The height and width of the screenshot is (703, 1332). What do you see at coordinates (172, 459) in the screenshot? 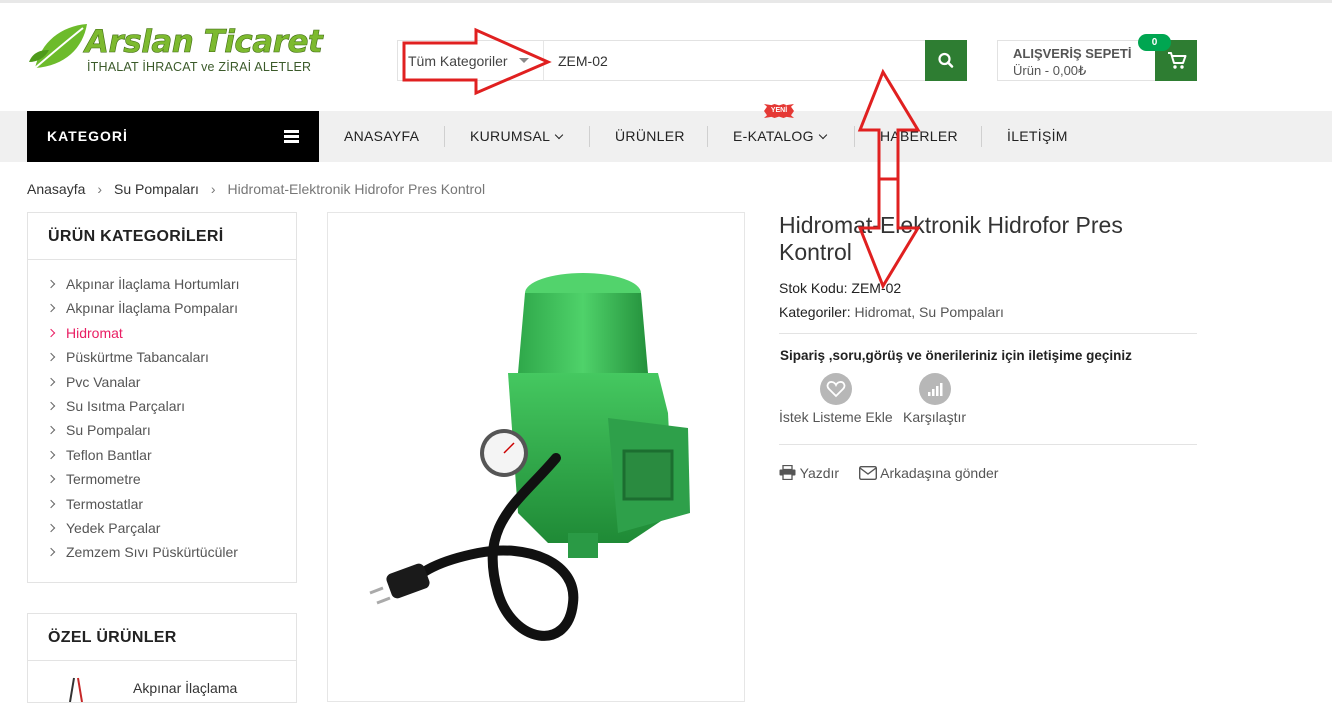
I see `category-item: Teflon Bantlar` at bounding box center [172, 459].